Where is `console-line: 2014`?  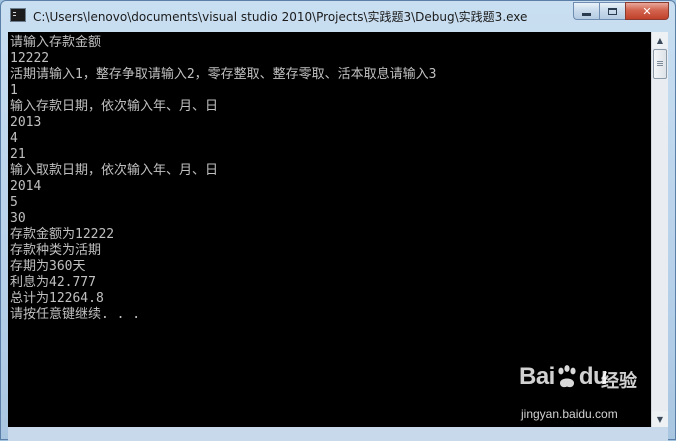
console-line: 2014 is located at coordinates (26, 186).